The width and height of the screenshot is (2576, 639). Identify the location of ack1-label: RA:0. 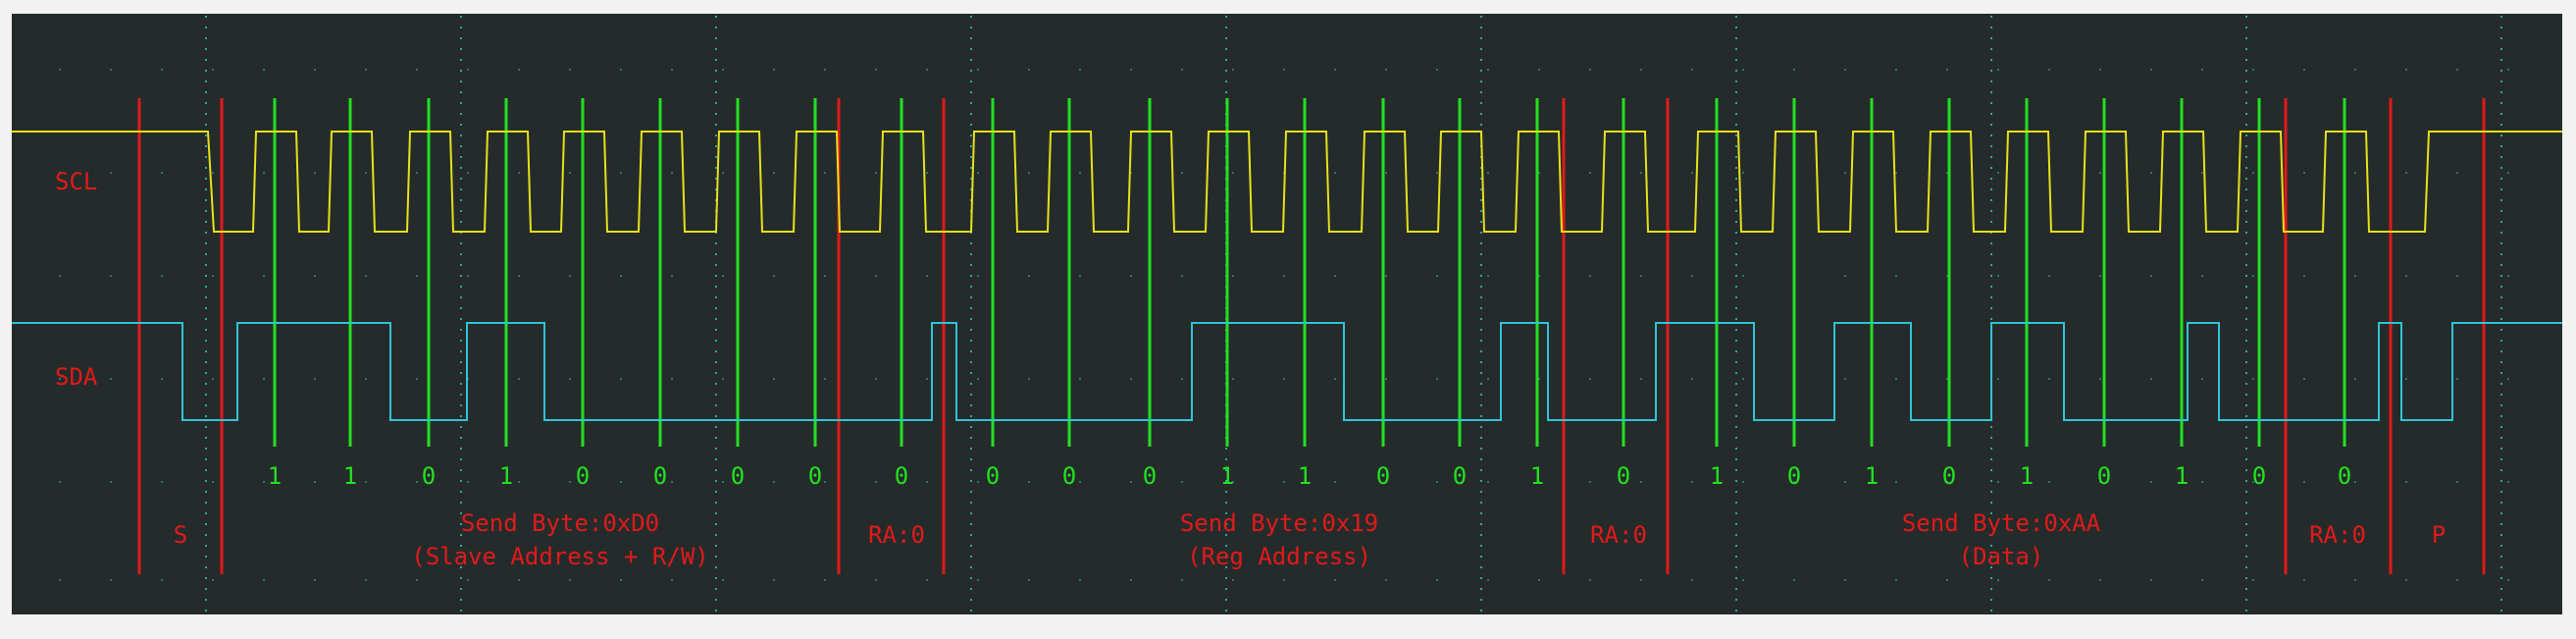
(896, 535).